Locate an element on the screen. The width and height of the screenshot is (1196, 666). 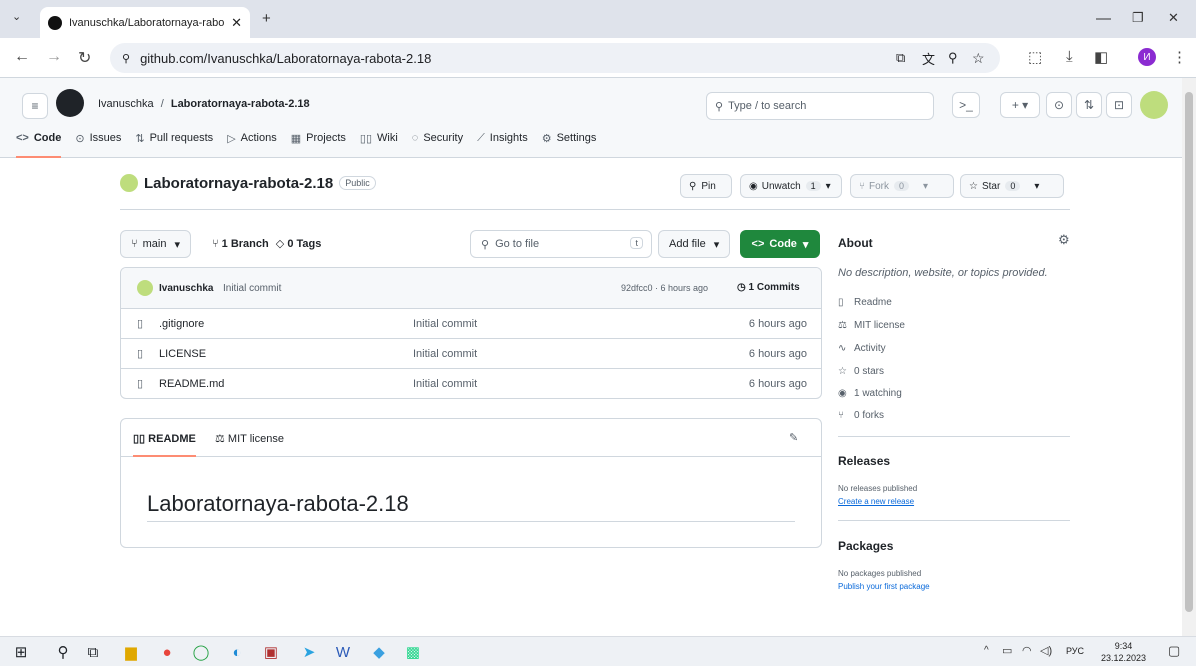
search-input: ⚲ Type / to search is located at coordinates (820, 106).